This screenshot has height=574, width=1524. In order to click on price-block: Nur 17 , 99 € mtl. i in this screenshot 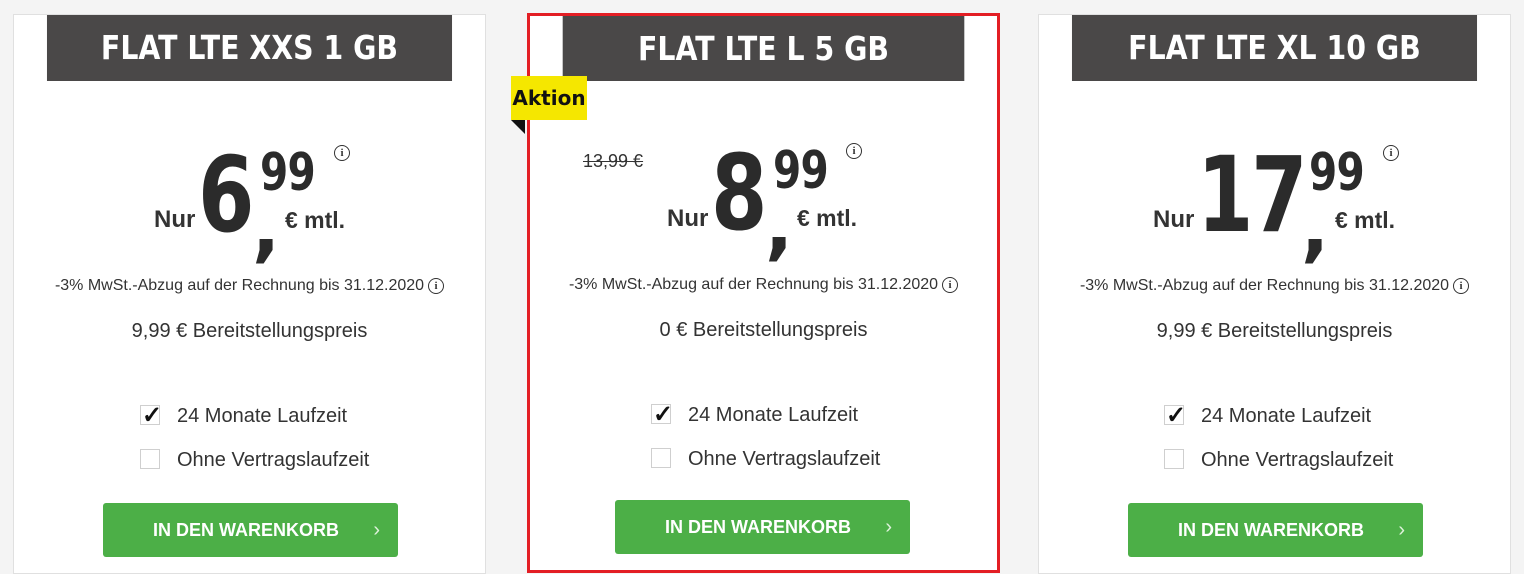, I will do `click(1274, 176)`.